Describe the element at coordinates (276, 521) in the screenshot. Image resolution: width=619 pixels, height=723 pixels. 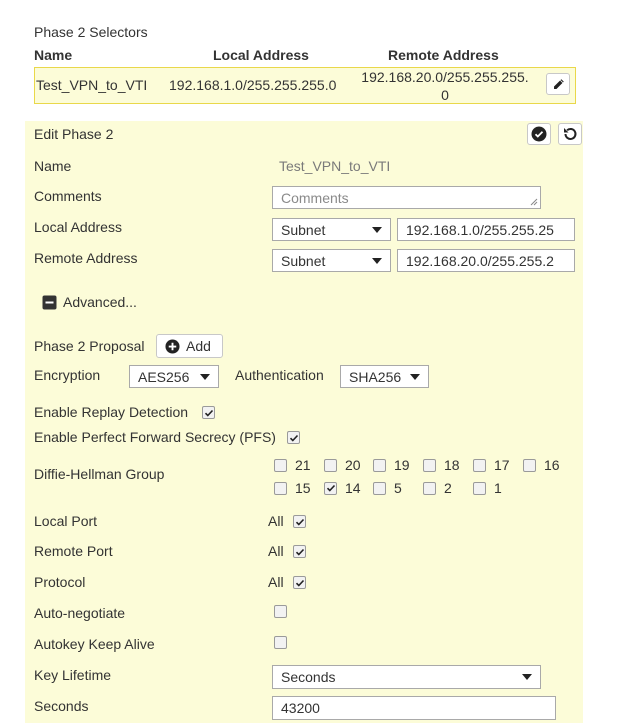
I see `local-port-all-label: All` at that location.